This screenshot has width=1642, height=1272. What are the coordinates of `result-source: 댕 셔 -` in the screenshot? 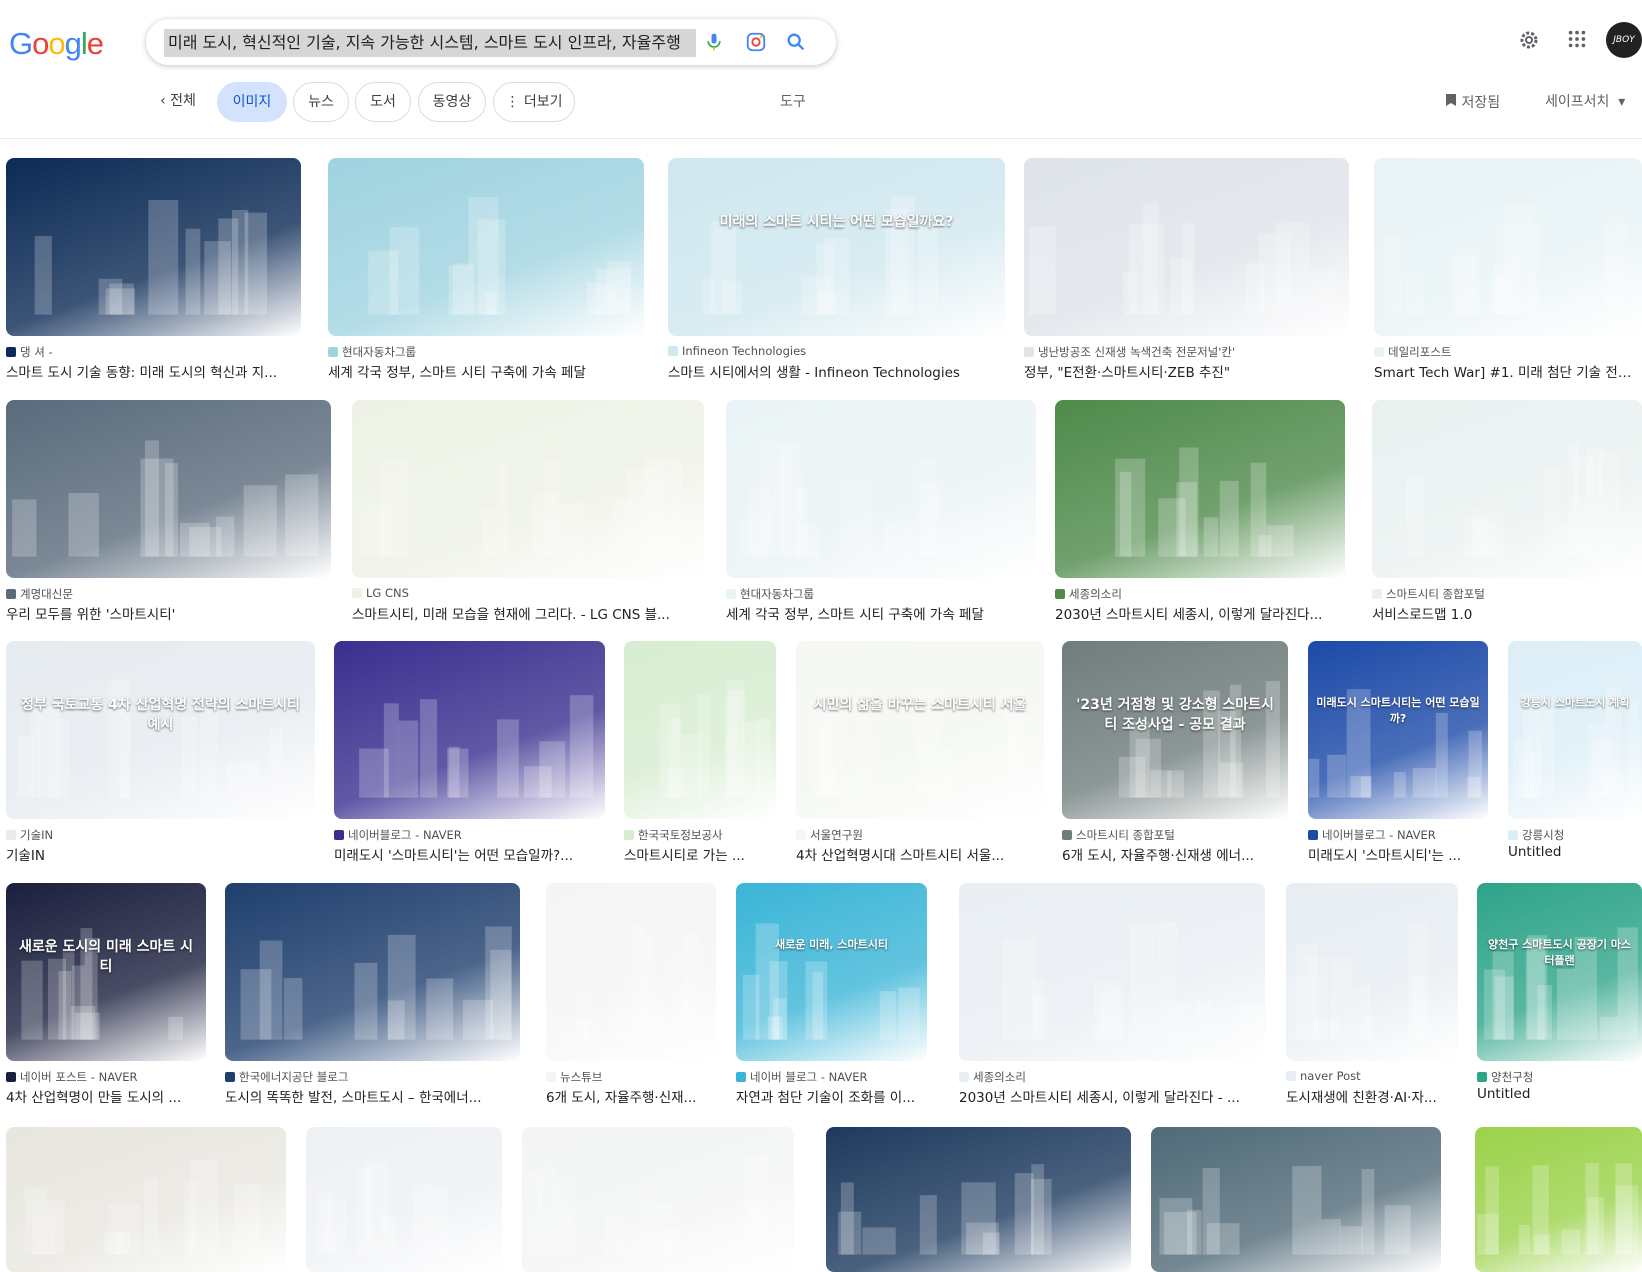 It's located at (153, 352).